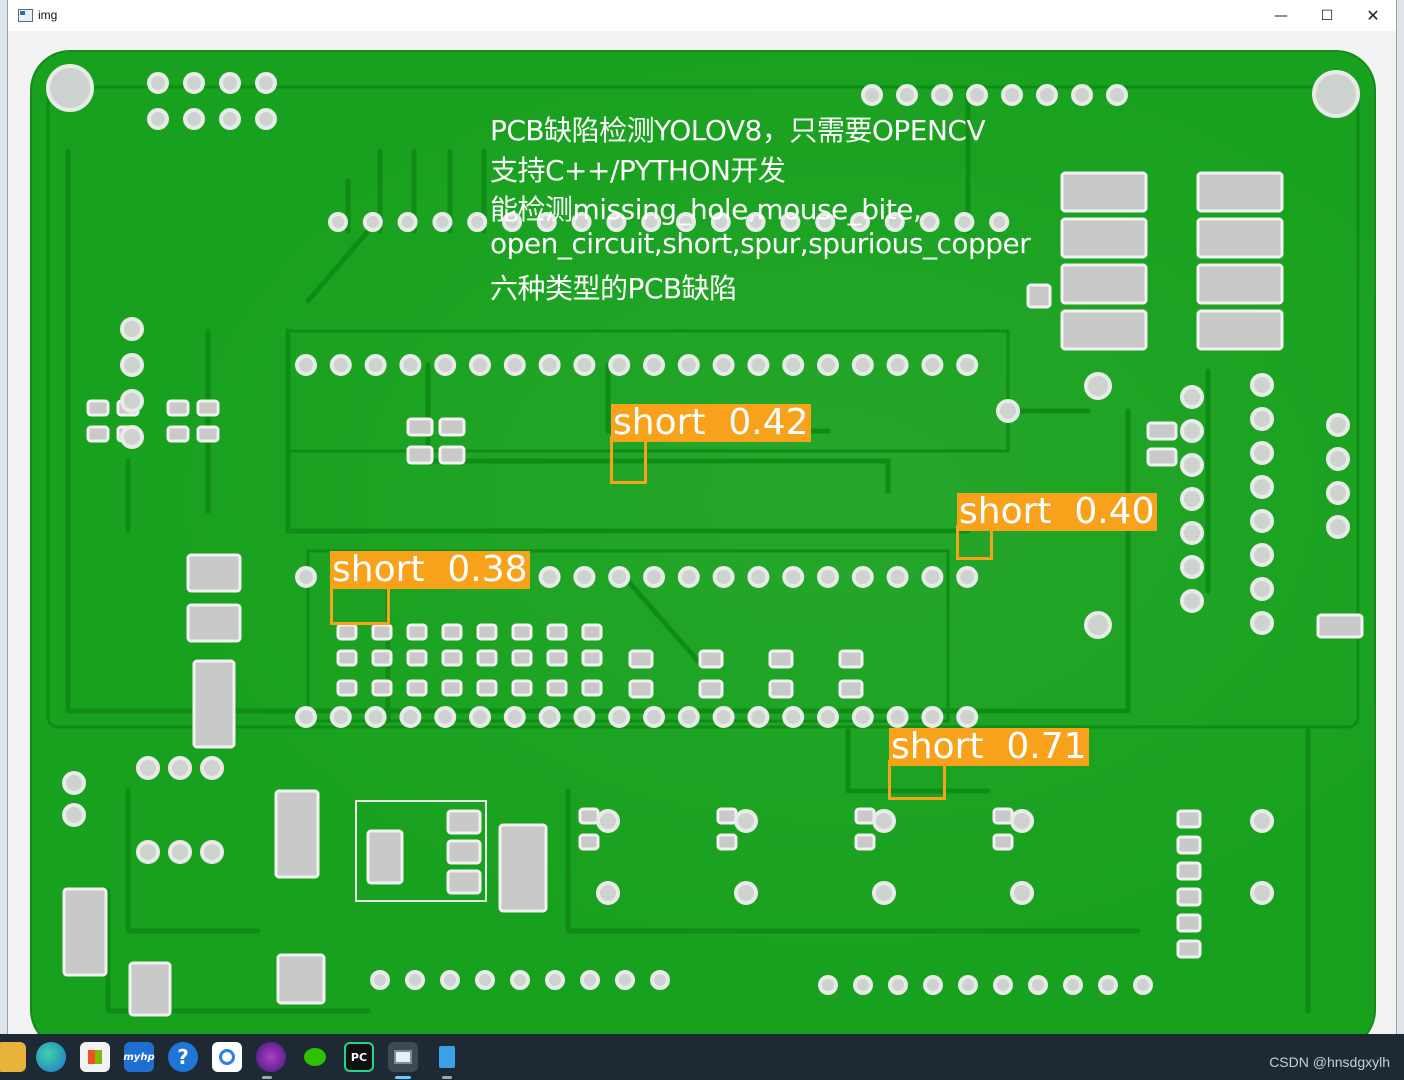 This screenshot has width=1404, height=1080. What do you see at coordinates (738, 130) in the screenshot?
I see `overlay-line-1: PCB缺陷检测YOLOV8，只需要OPENCV` at bounding box center [738, 130].